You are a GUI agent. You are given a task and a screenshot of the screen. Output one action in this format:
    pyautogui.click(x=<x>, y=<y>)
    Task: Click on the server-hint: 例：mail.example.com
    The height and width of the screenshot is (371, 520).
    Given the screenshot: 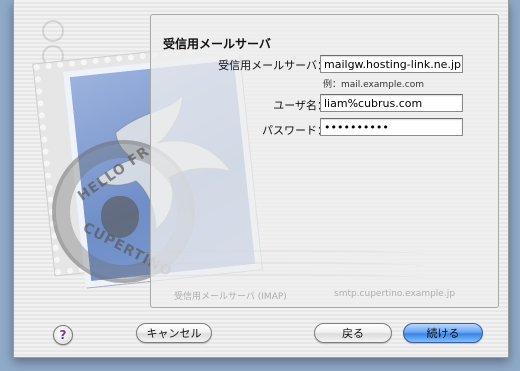 What is the action you would take?
    pyautogui.click(x=373, y=85)
    